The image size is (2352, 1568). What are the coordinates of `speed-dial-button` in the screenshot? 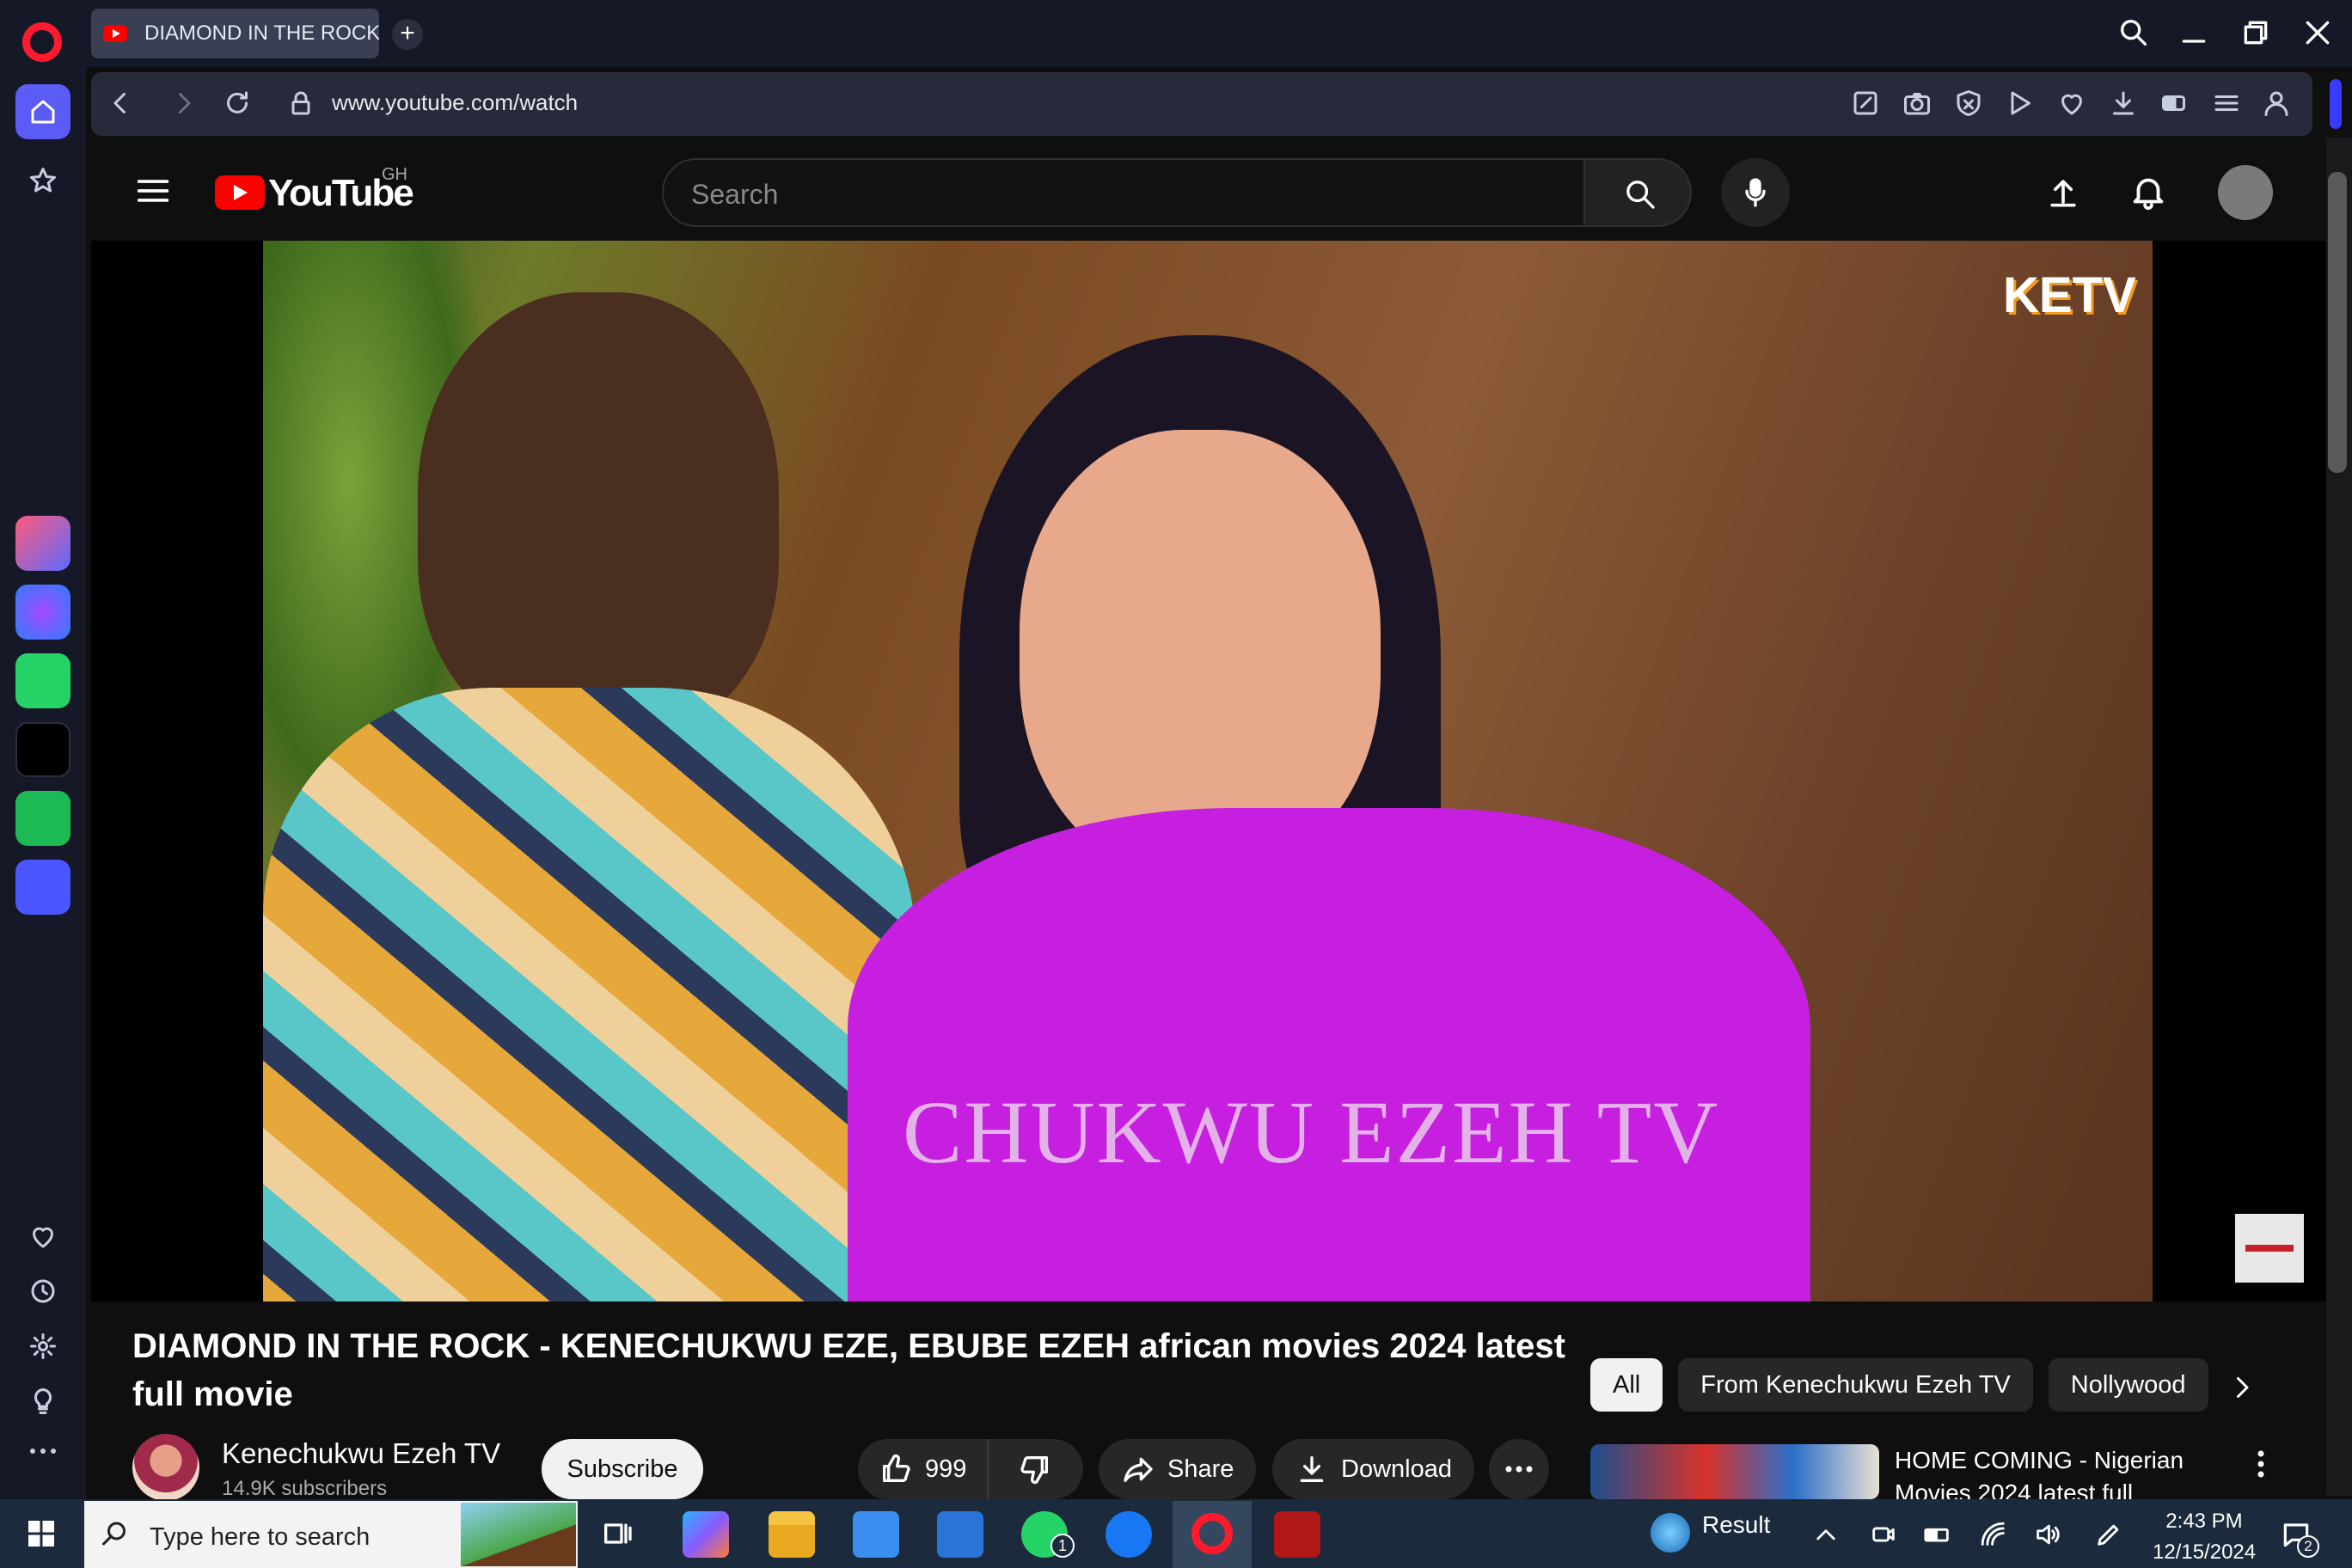 It's located at (42, 180).